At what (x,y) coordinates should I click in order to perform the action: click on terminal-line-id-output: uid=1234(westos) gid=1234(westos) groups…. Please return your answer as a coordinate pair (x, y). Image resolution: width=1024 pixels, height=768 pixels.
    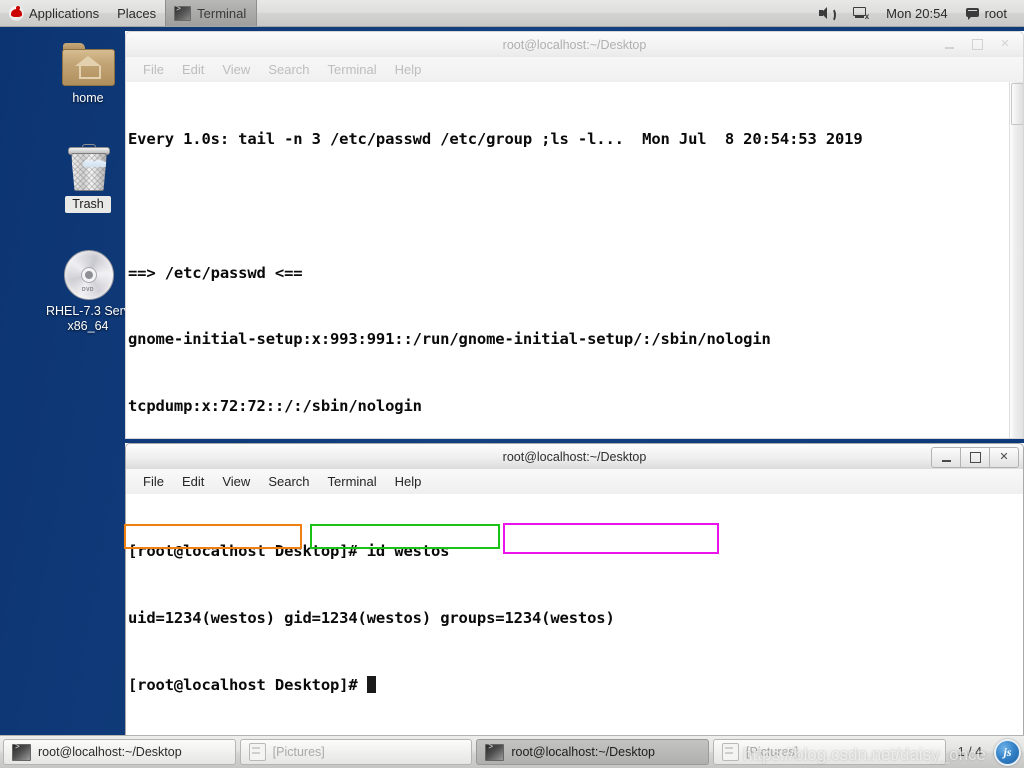
    Looking at the image, I should click on (575, 618).